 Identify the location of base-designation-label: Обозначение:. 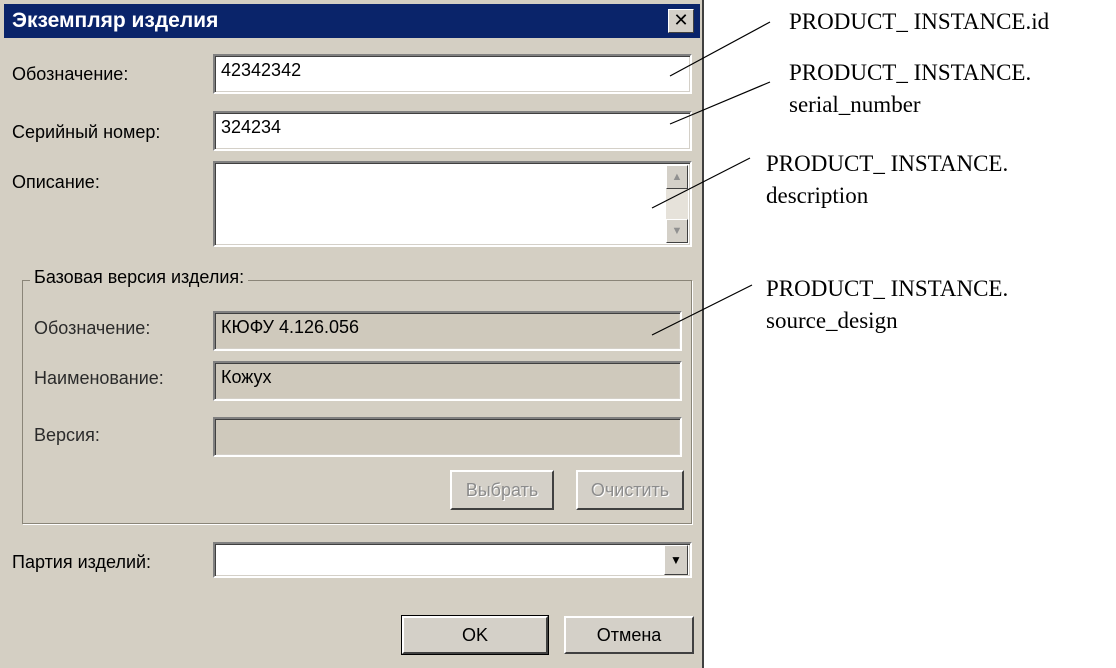
(92, 328).